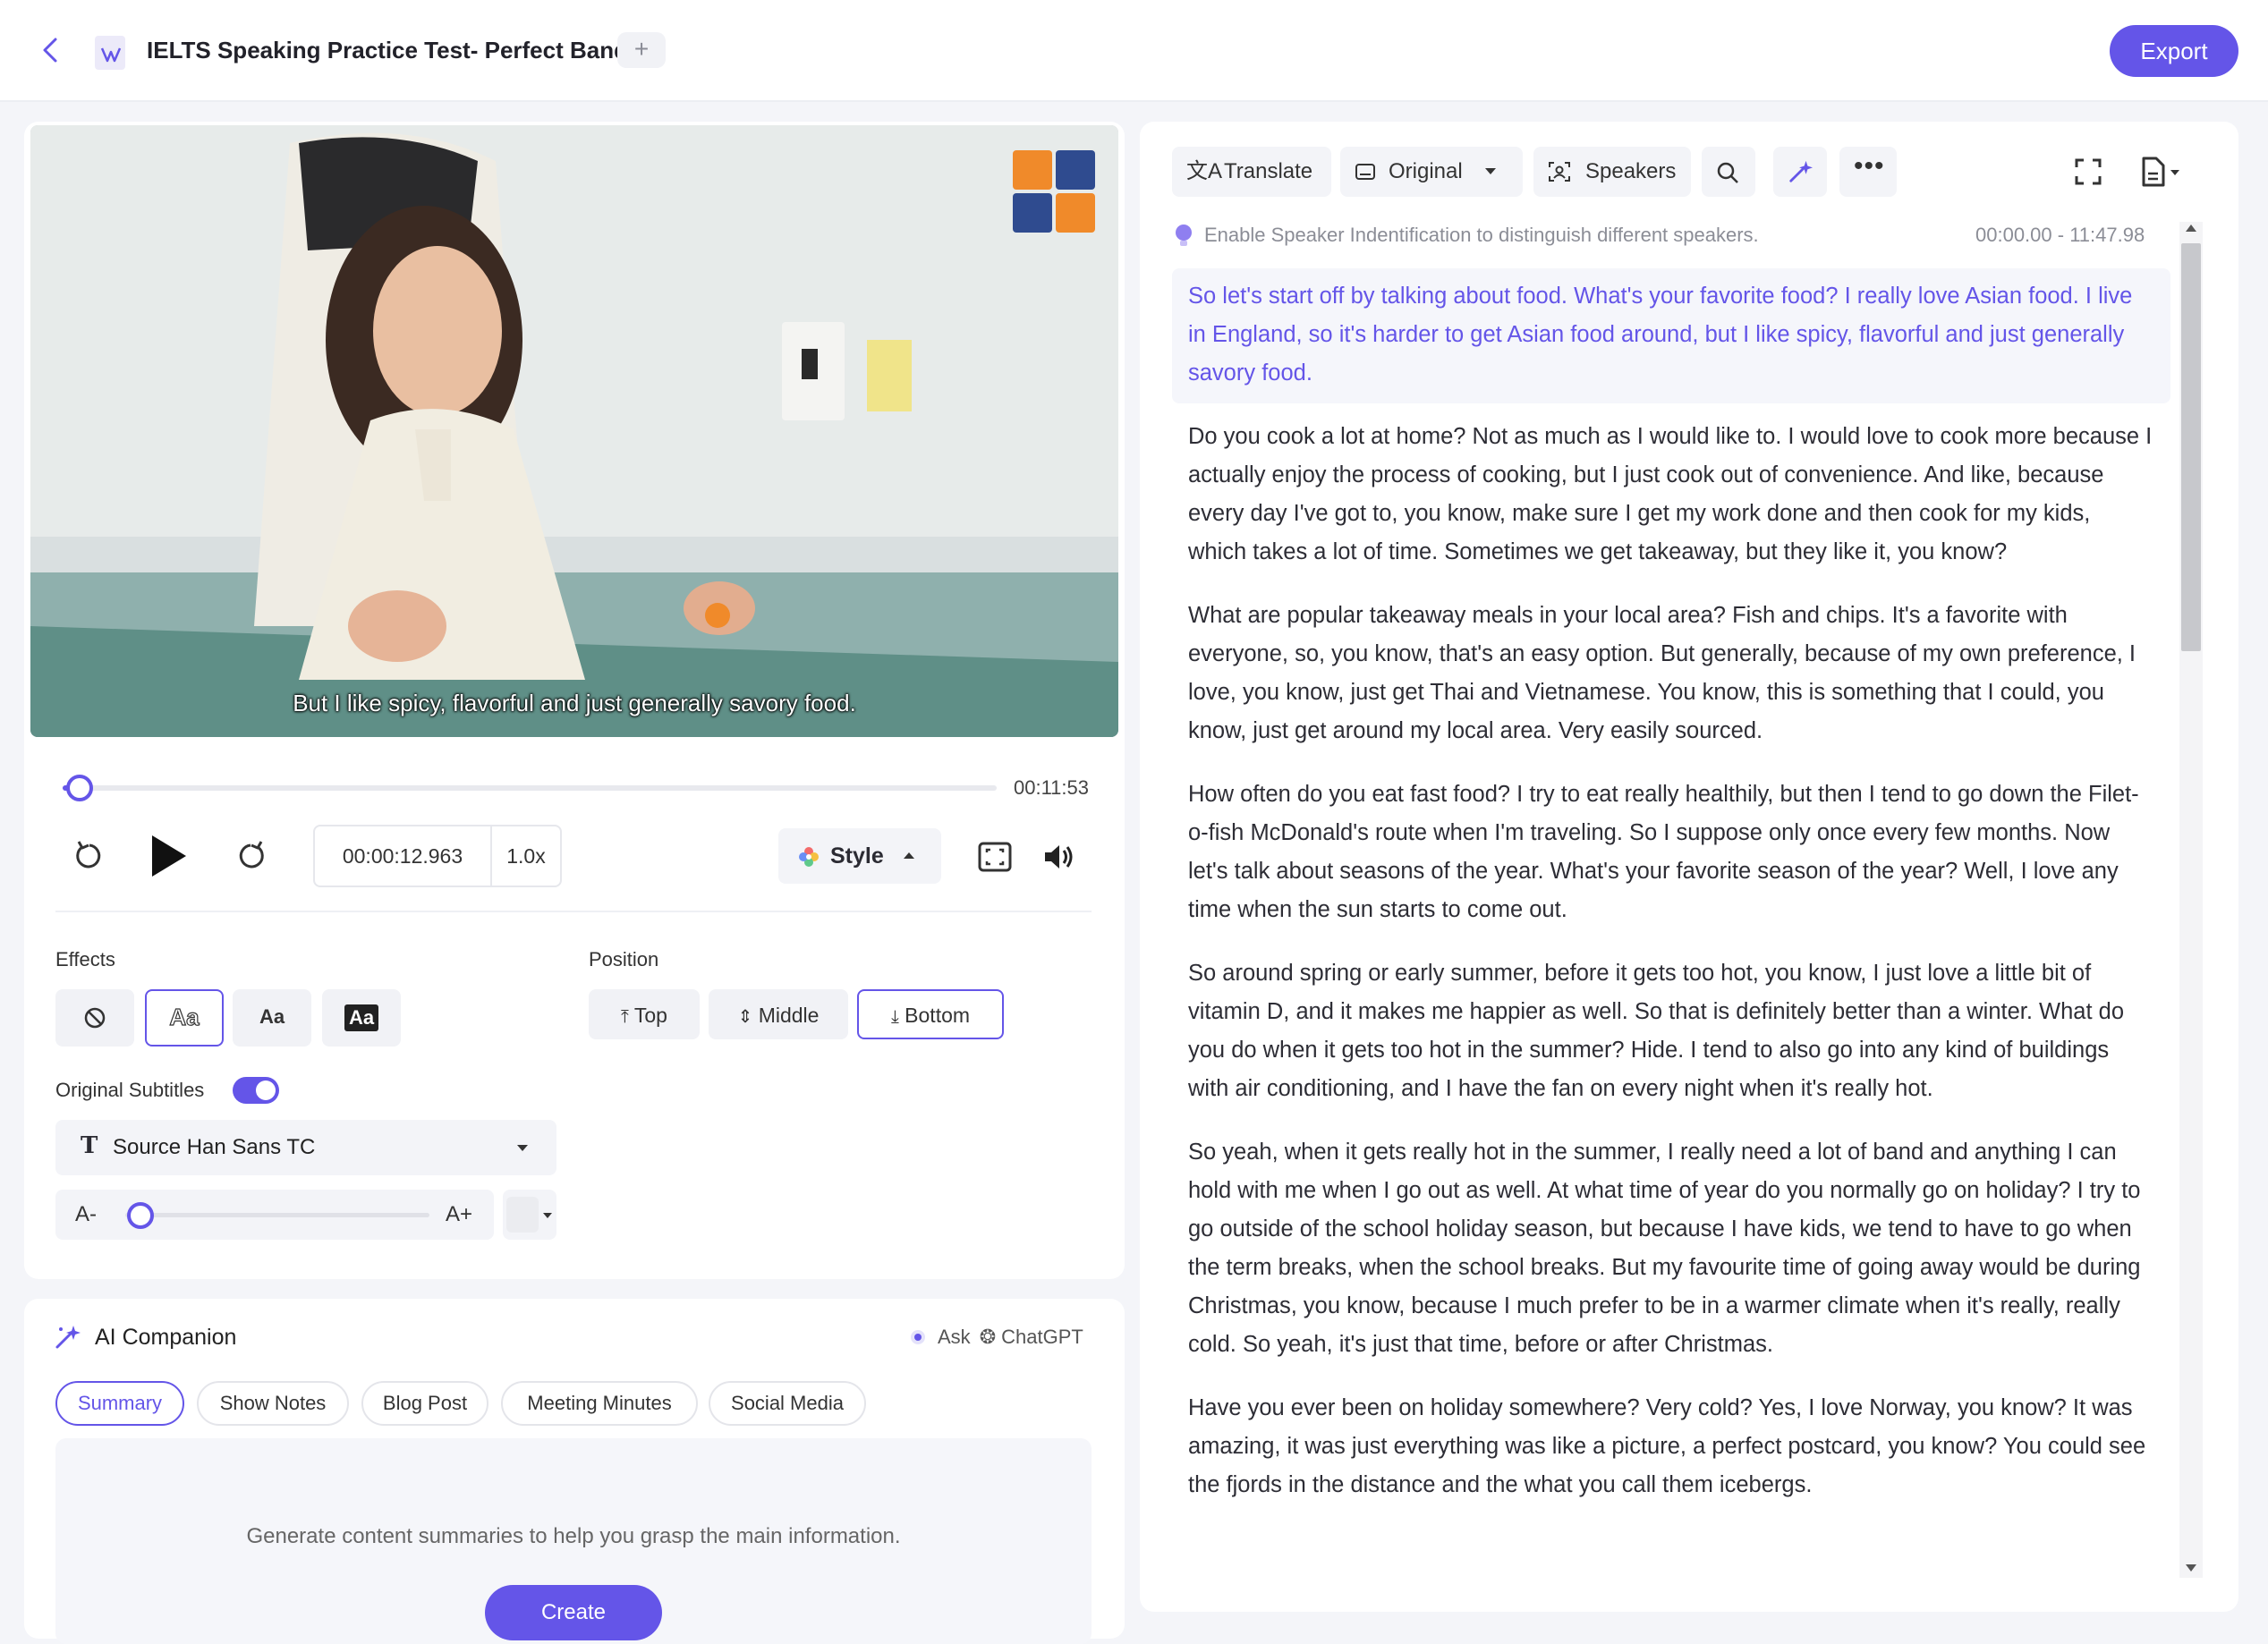 Image resolution: width=2268 pixels, height=1644 pixels. I want to click on divider, so click(573, 911).